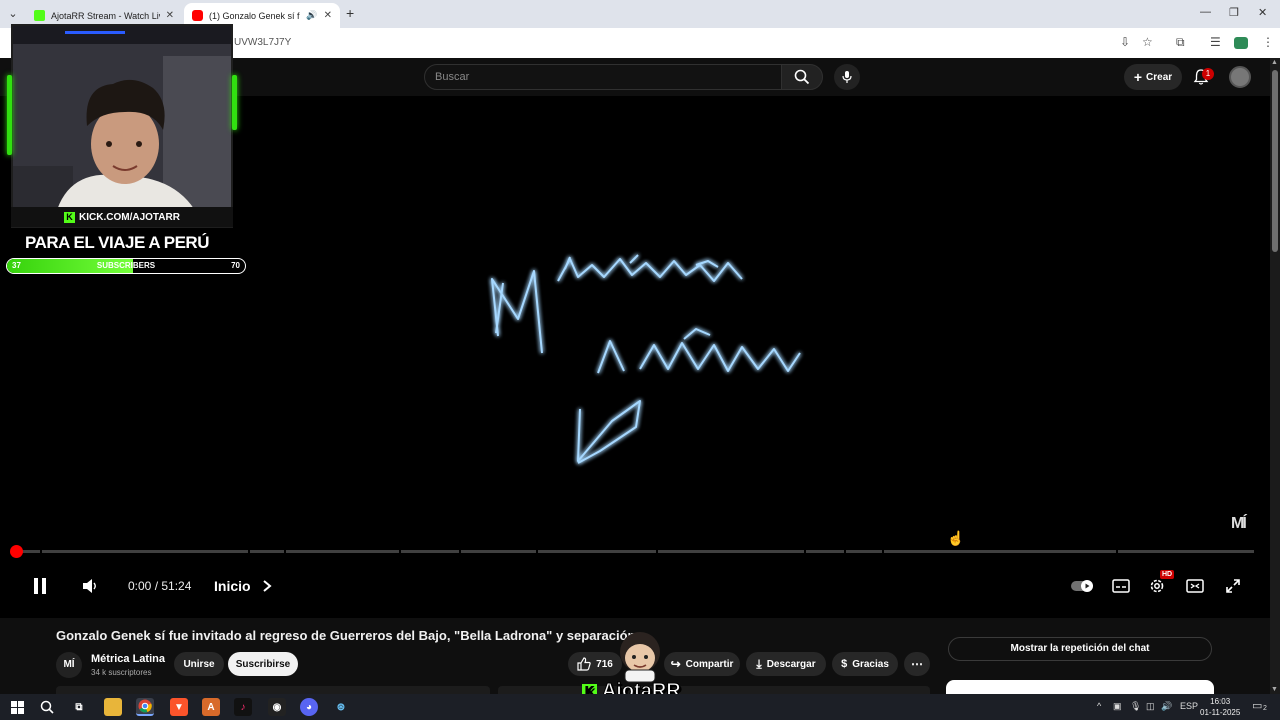 Image resolution: width=1280 pixels, height=720 pixels. Describe the element at coordinates (1080, 687) in the screenshot. I see `side-card` at that location.